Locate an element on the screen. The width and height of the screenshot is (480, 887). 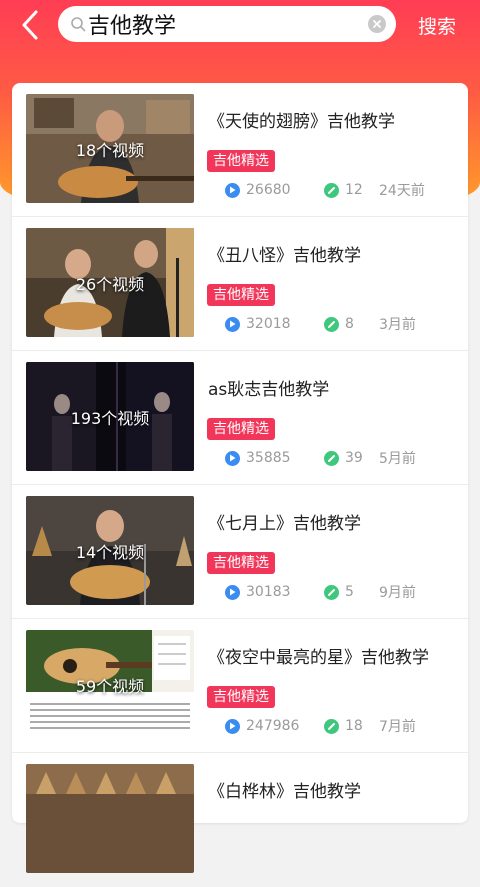
video-thumbnail is located at coordinates (110, 818).